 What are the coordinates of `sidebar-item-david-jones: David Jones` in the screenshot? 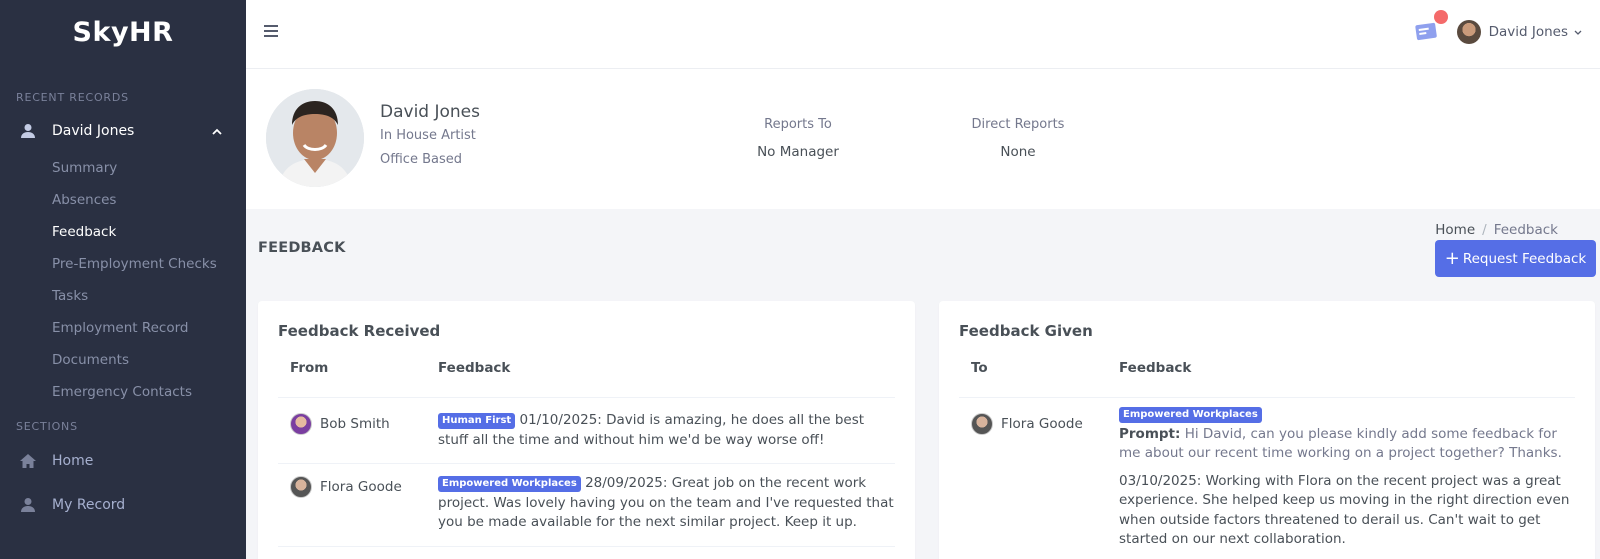 It's located at (123, 131).